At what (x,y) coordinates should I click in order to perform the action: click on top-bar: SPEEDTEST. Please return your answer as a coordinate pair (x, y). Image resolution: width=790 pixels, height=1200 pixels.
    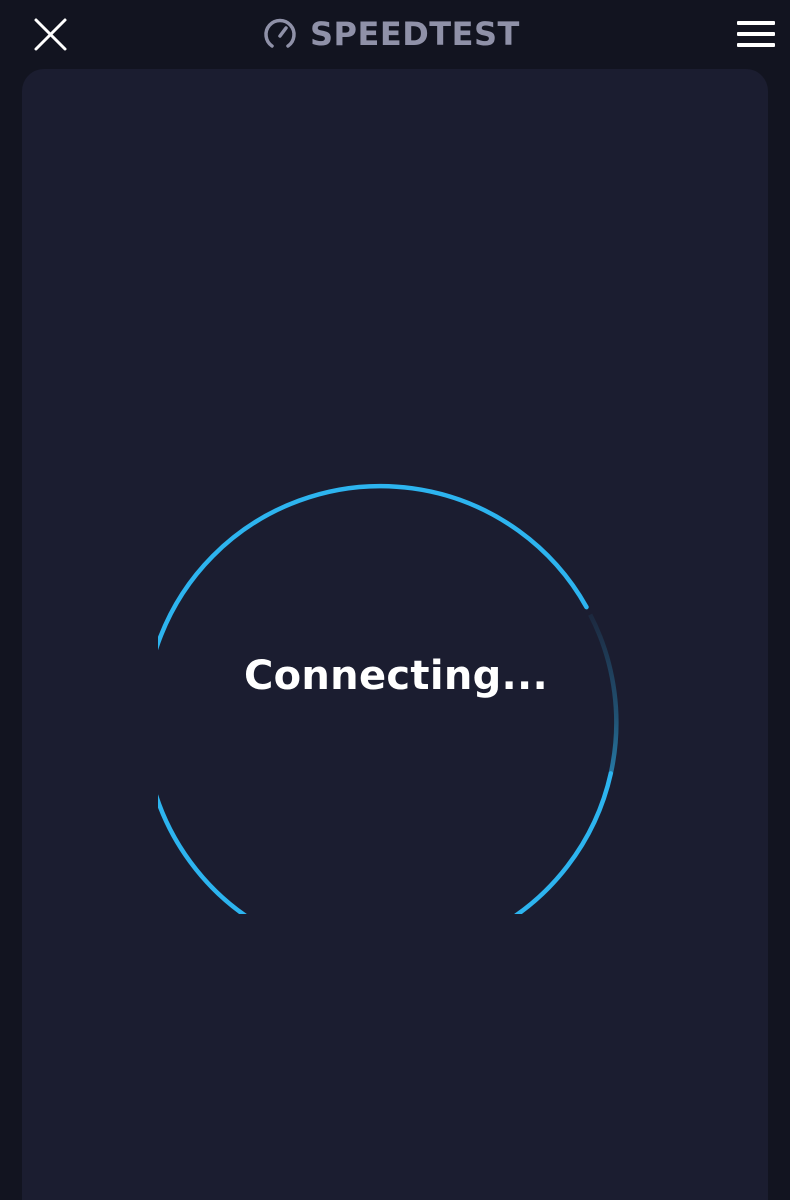
    Looking at the image, I should click on (395, 34).